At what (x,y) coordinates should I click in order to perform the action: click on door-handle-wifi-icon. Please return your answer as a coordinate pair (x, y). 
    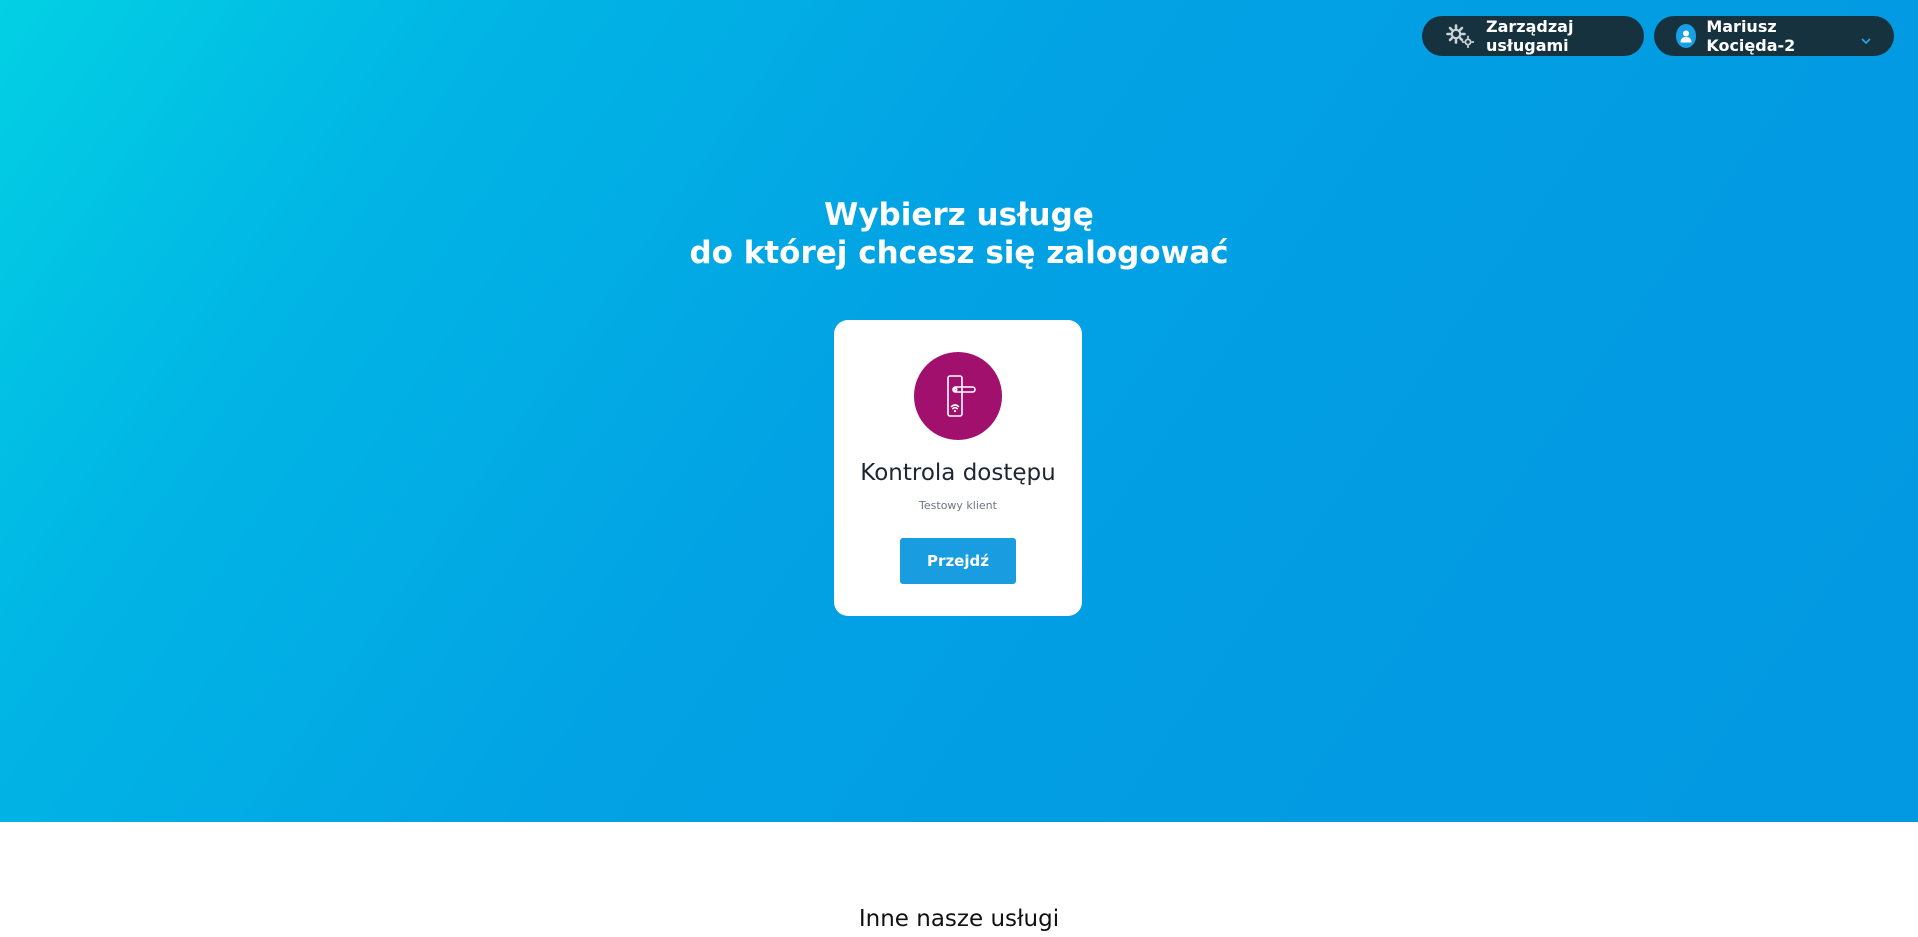
    Looking at the image, I should click on (958, 396).